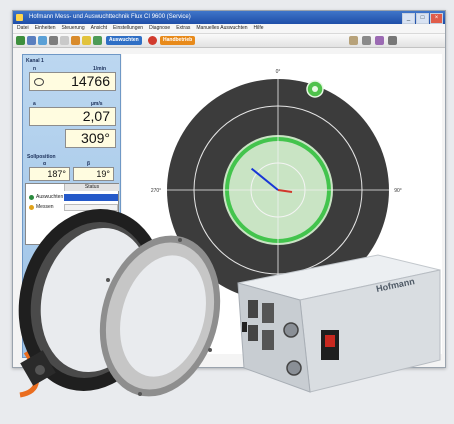 This screenshot has width=454, height=424. What do you see at coordinates (156, 191) in the screenshot?
I see `angle-label-left: 270°` at bounding box center [156, 191].